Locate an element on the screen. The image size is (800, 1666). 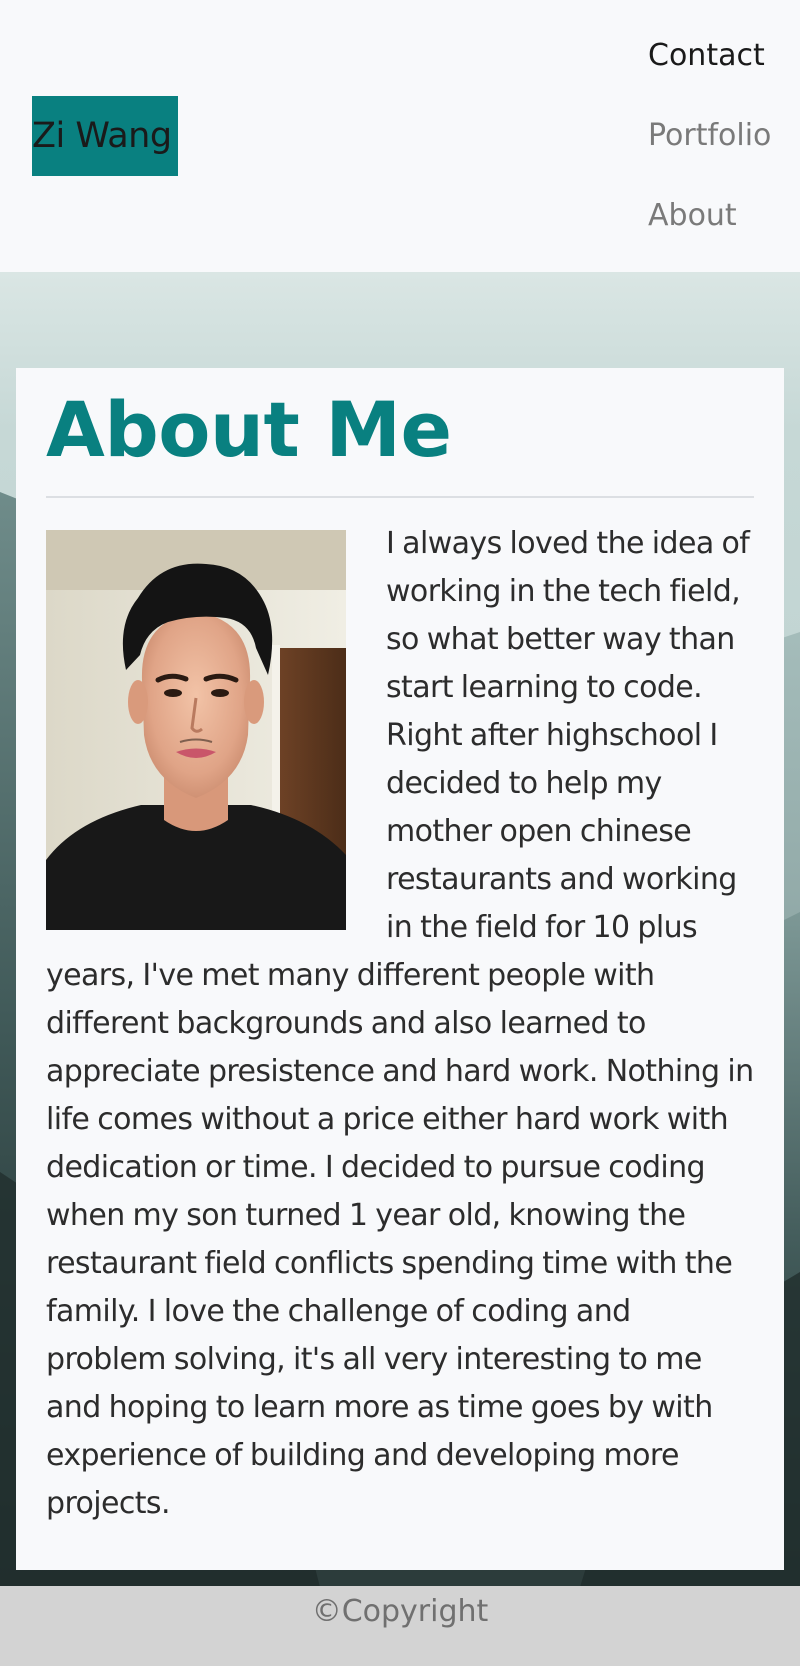
nav-link-contact: Contact is located at coordinates (709, 68).